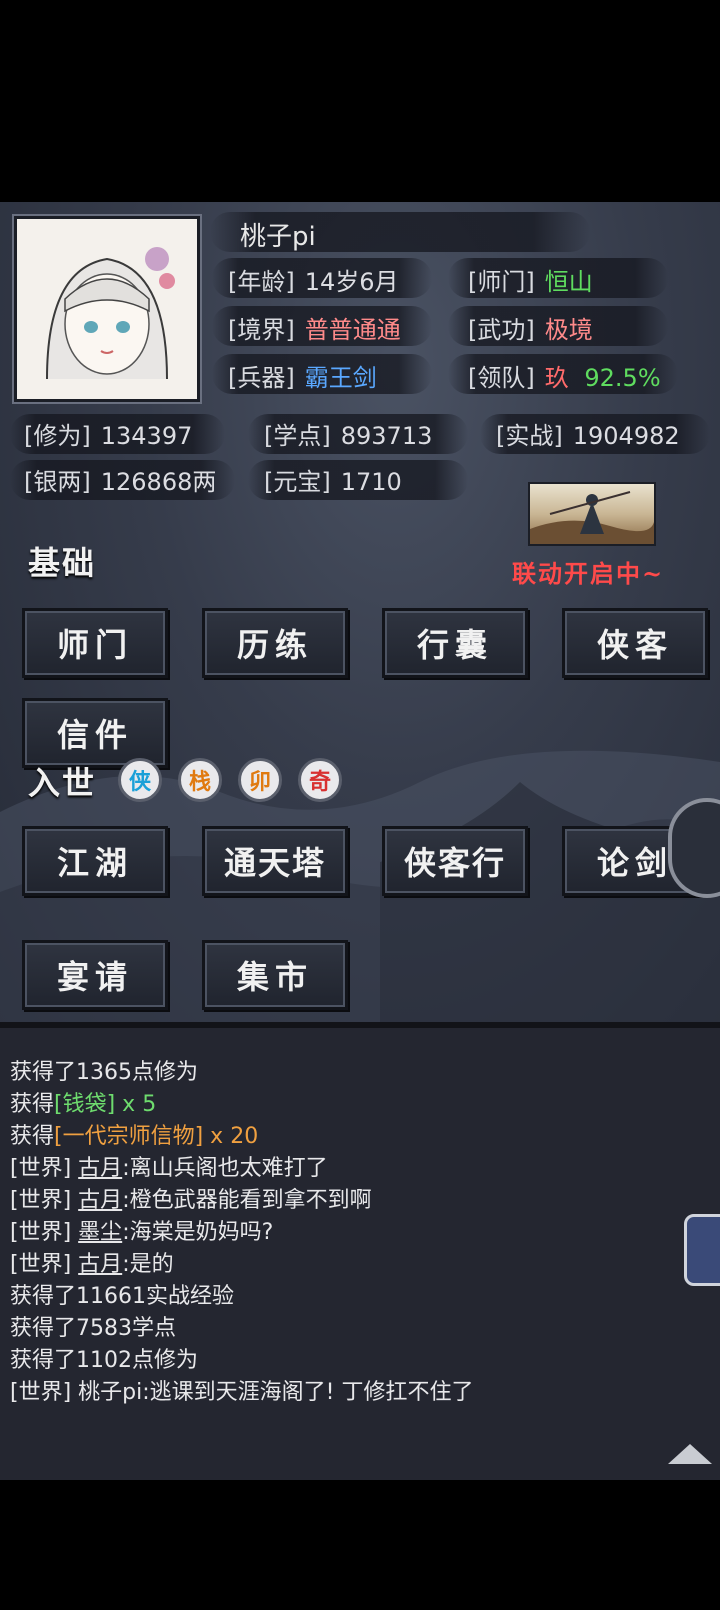  Describe the element at coordinates (690, 1454) in the screenshot. I see `scroll-up-icon` at that location.